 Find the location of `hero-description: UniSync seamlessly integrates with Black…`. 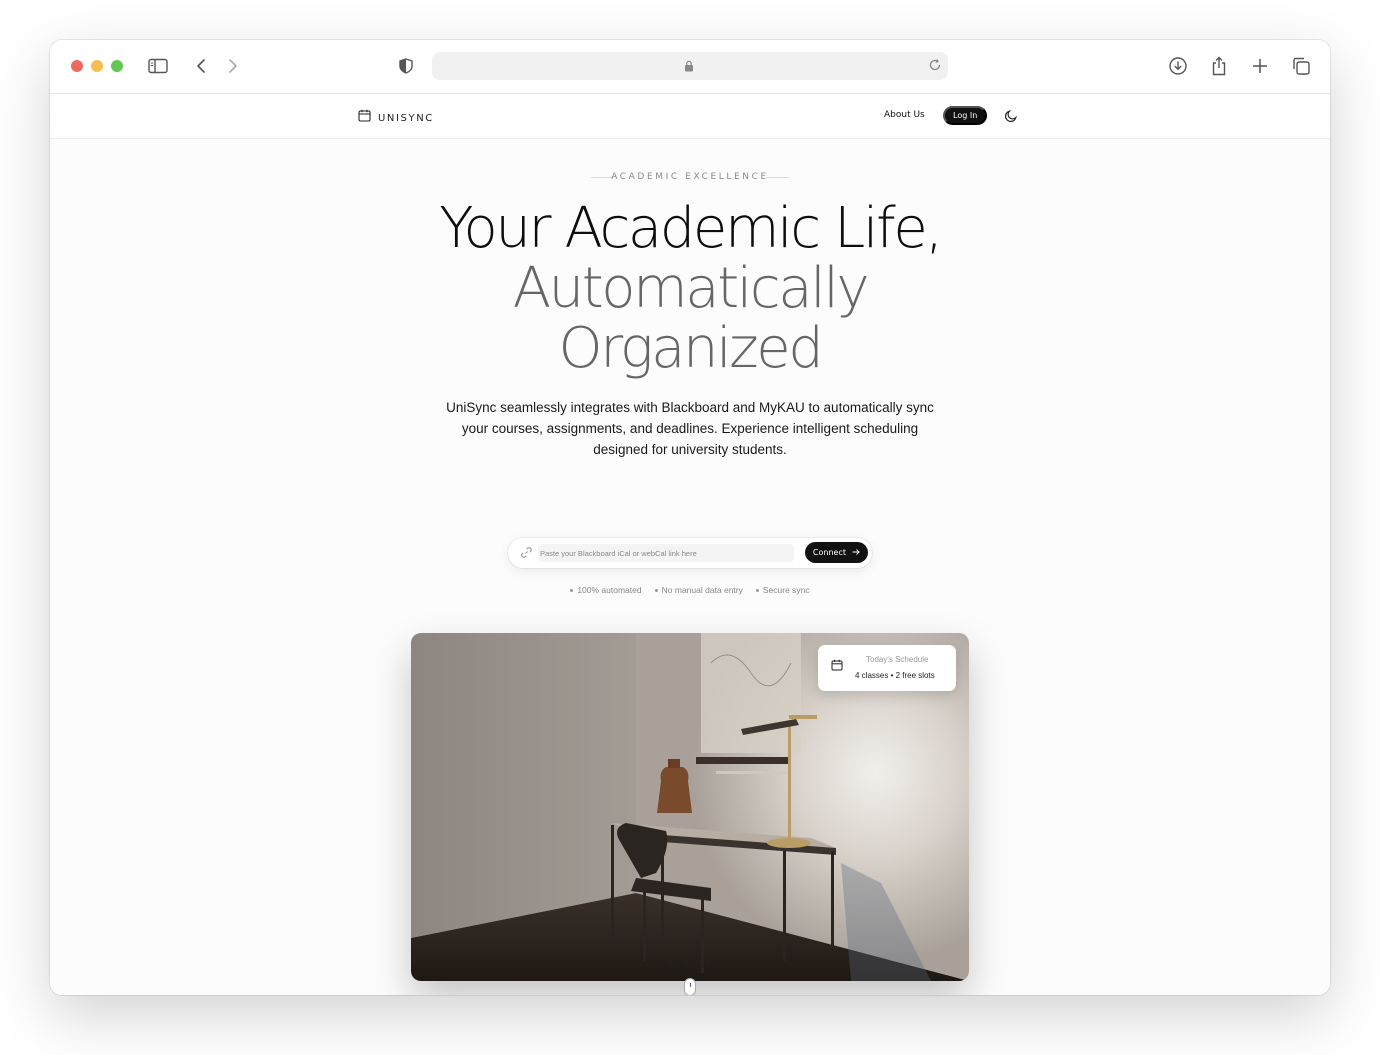

hero-description: UniSync seamlessly integrates with Black… is located at coordinates (690, 428).